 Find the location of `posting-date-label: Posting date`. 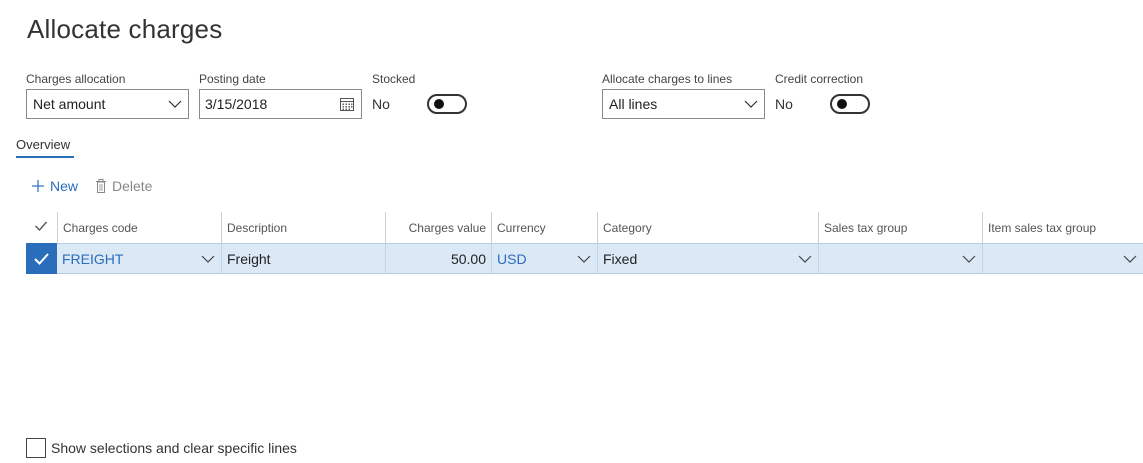

posting-date-label: Posting date is located at coordinates (232, 79).